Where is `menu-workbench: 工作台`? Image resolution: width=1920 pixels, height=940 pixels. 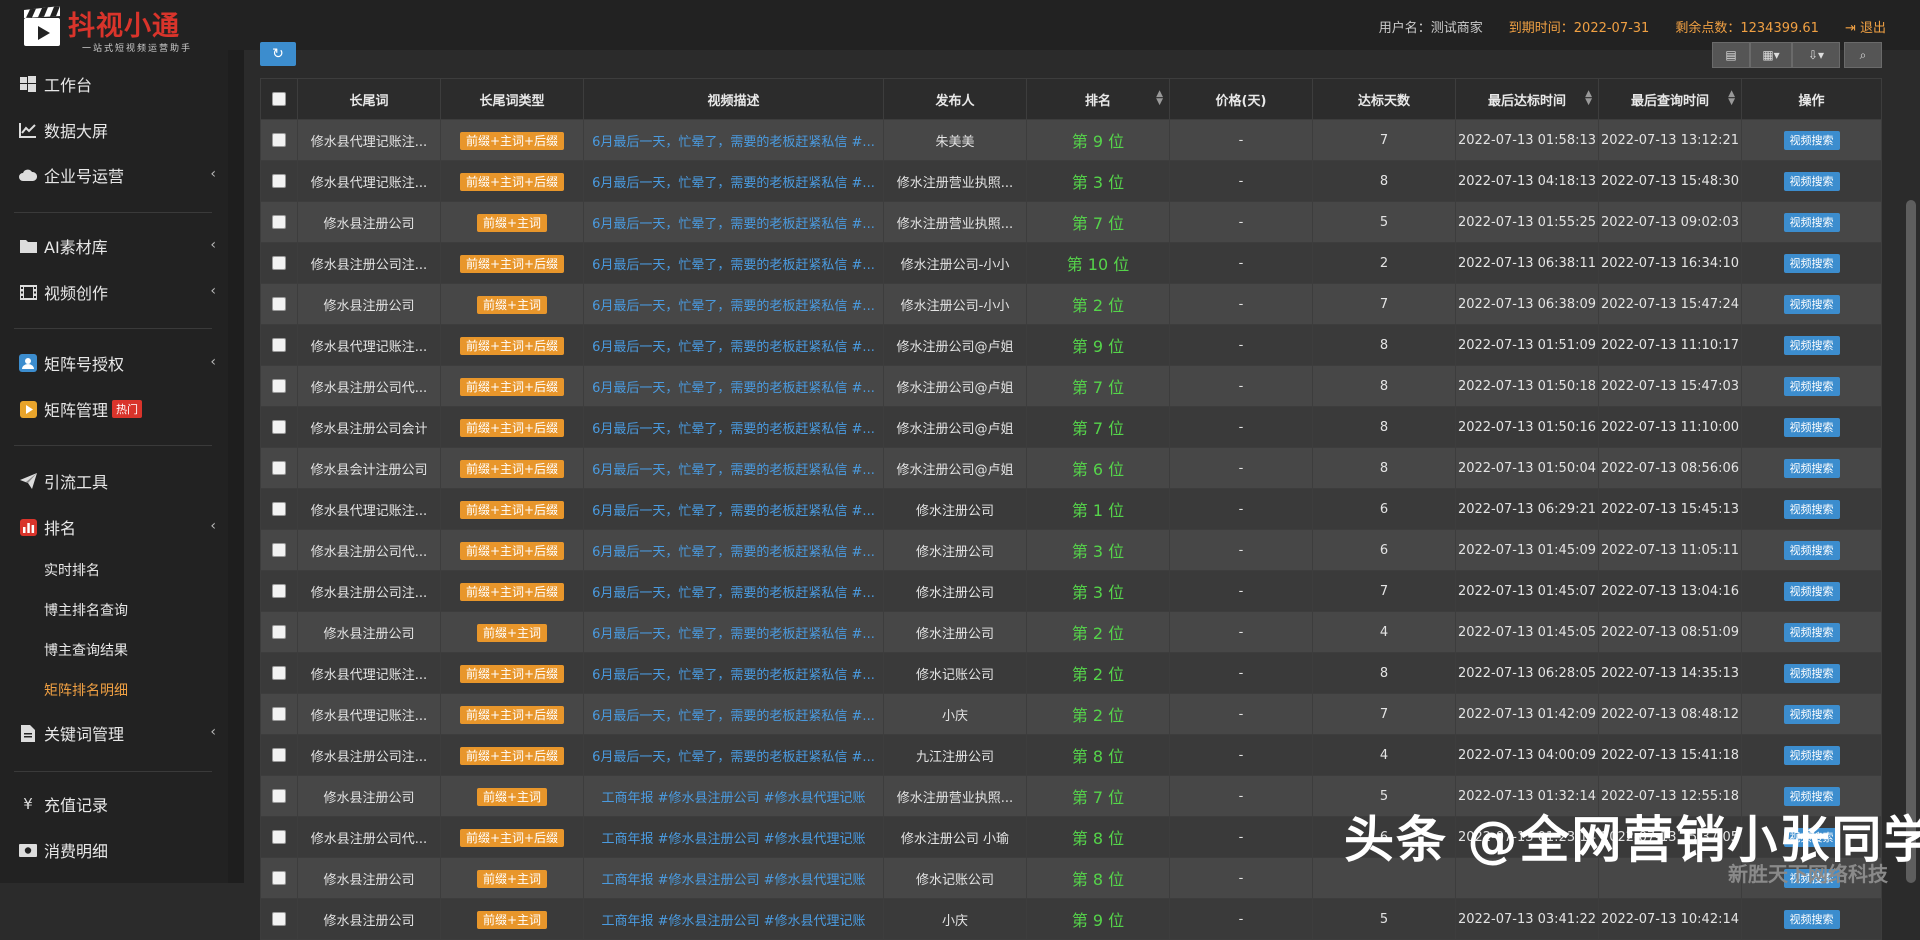 menu-workbench: 工作台 is located at coordinates (114, 84).